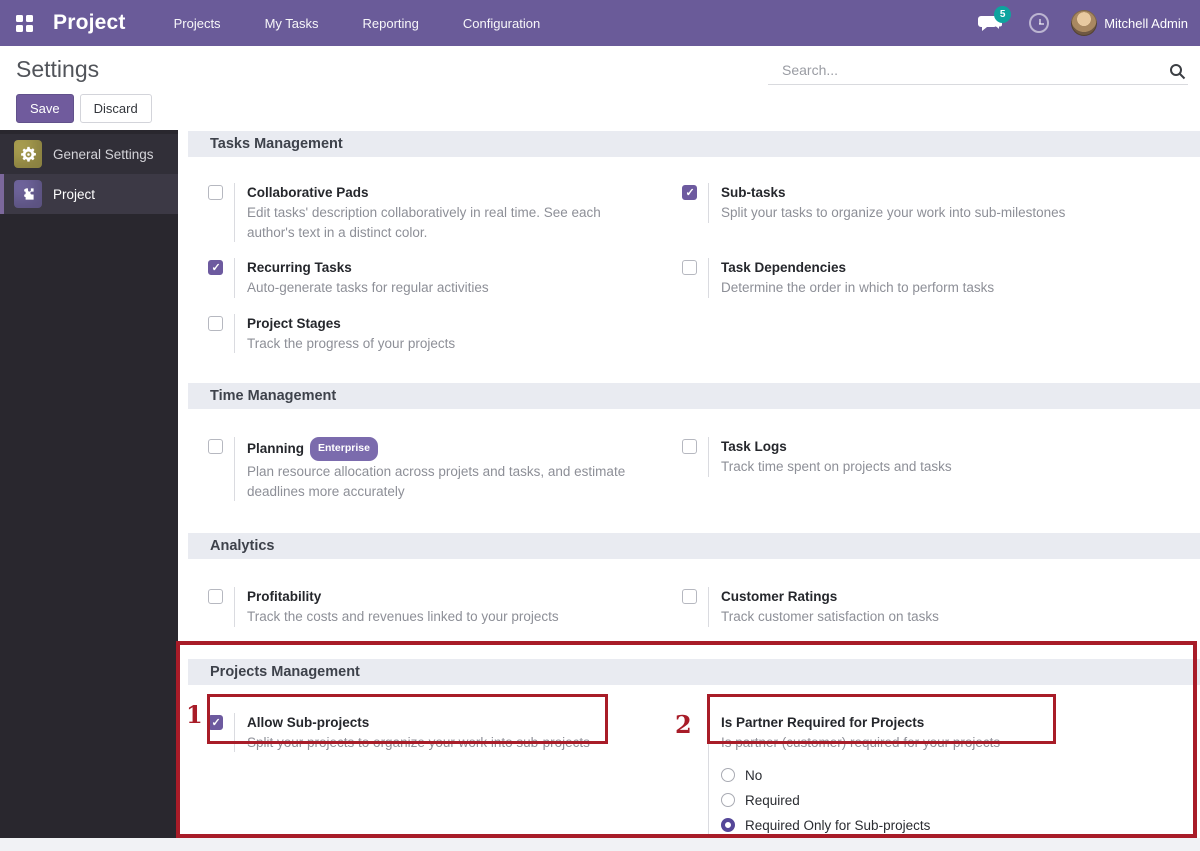 This screenshot has height=851, width=1200. I want to click on collaborative-pads-checkbox, so click(215, 192).